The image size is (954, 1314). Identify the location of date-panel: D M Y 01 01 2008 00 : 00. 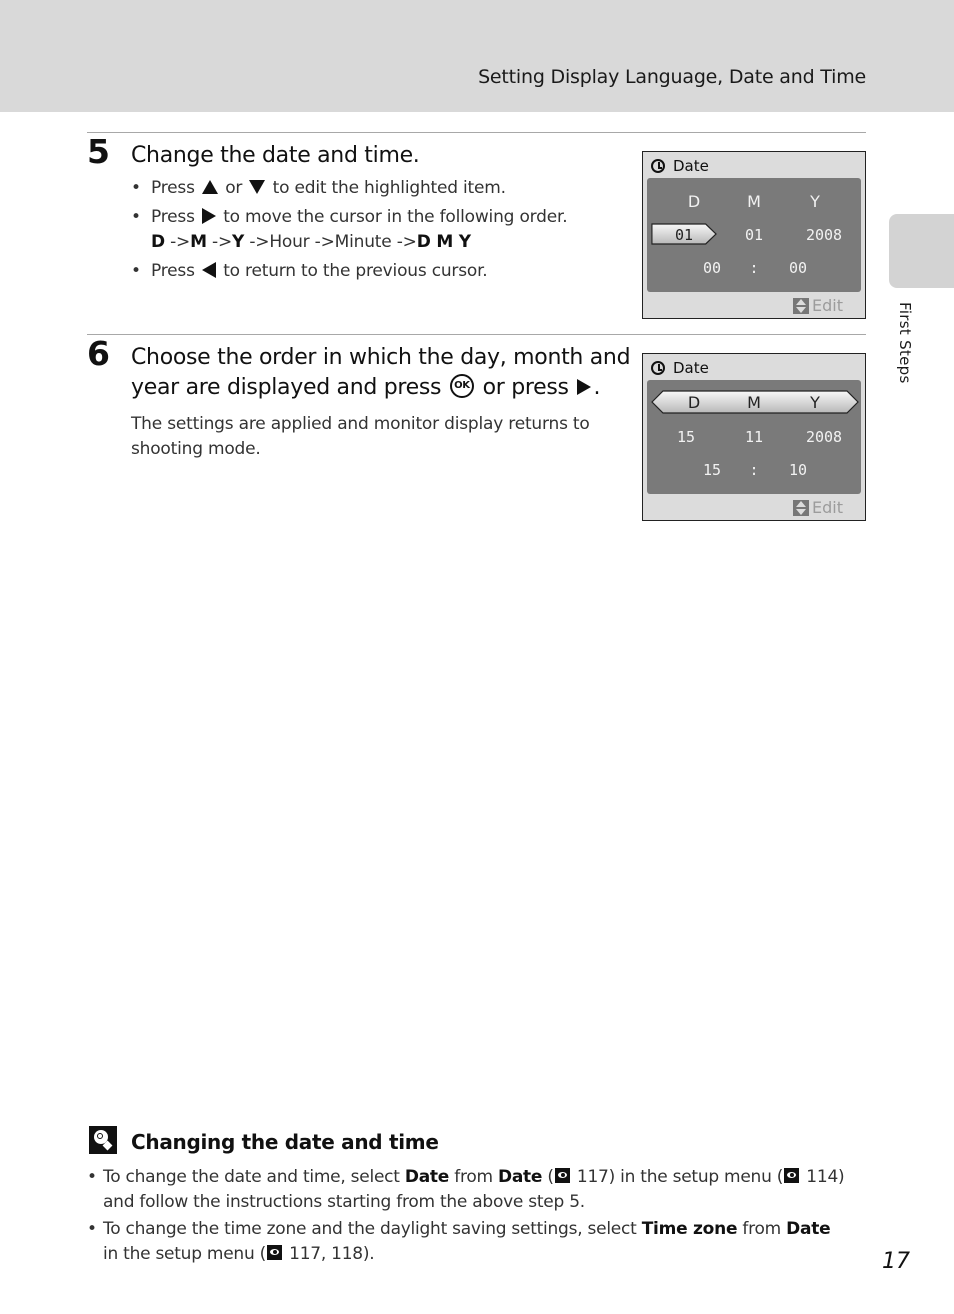
(754, 235).